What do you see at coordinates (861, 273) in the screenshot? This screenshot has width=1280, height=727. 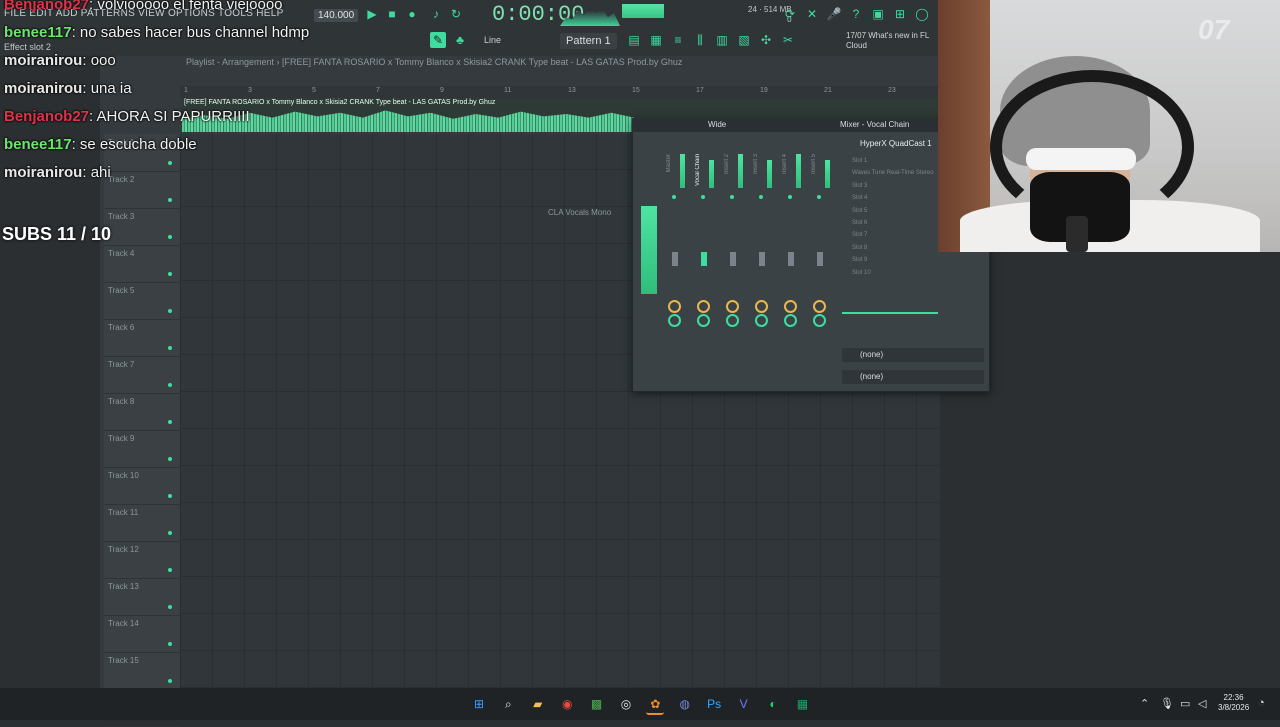 I see `mixer-fx-slot: Slot 10` at bounding box center [861, 273].